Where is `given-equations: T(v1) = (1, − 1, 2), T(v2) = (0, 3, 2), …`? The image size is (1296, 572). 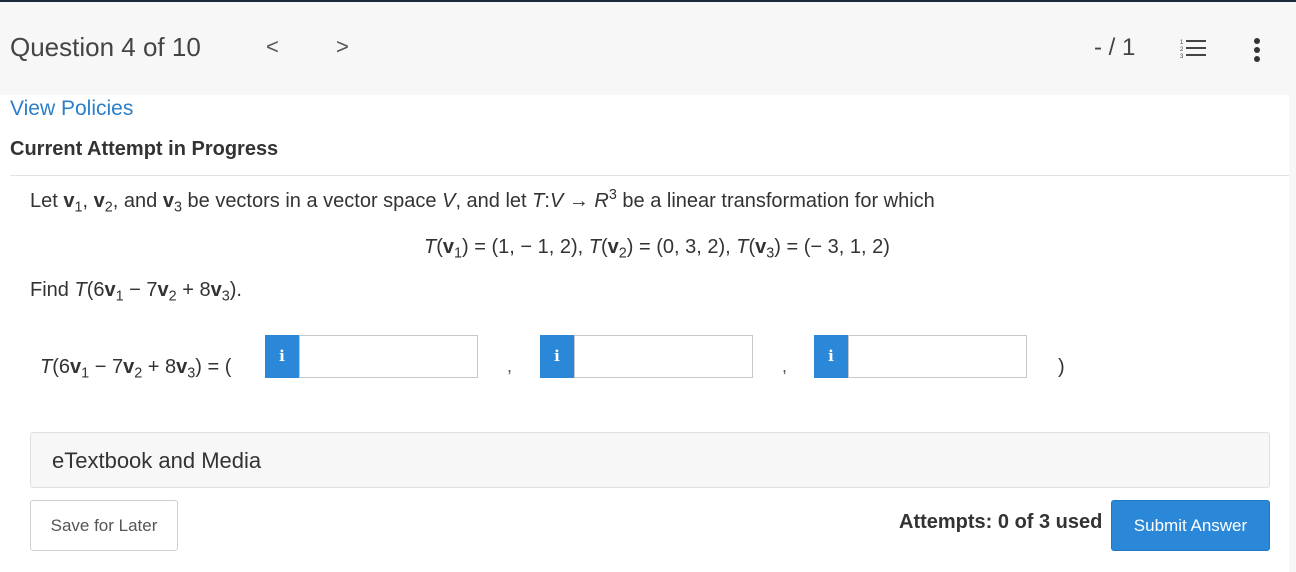
given-equations: T(v1) = (1, − 1, 2), T(v2) = (0, 3, 2), … is located at coordinates (657, 249).